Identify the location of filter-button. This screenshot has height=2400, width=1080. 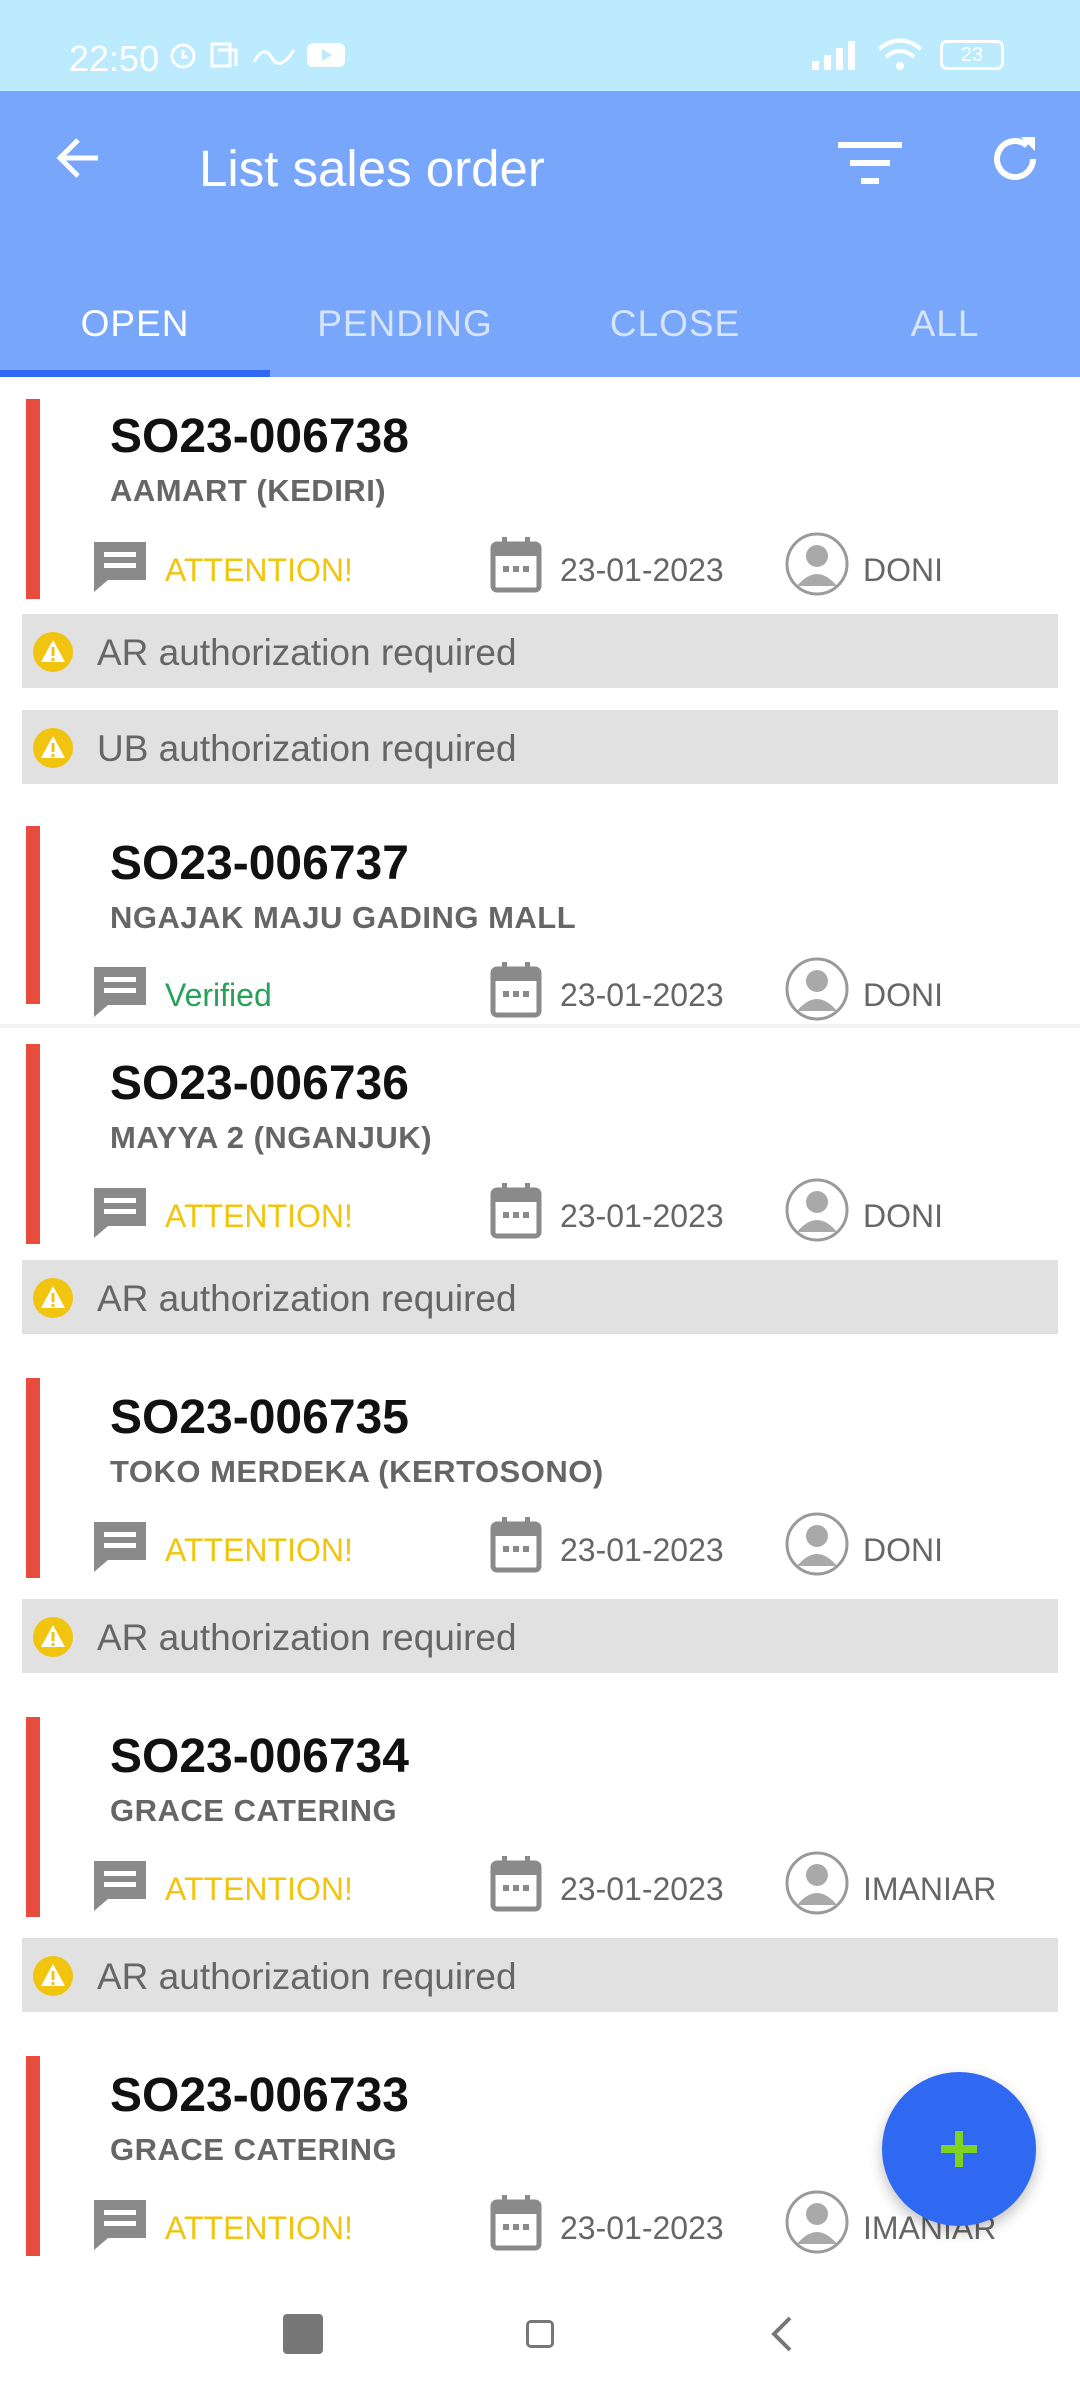
(870, 164).